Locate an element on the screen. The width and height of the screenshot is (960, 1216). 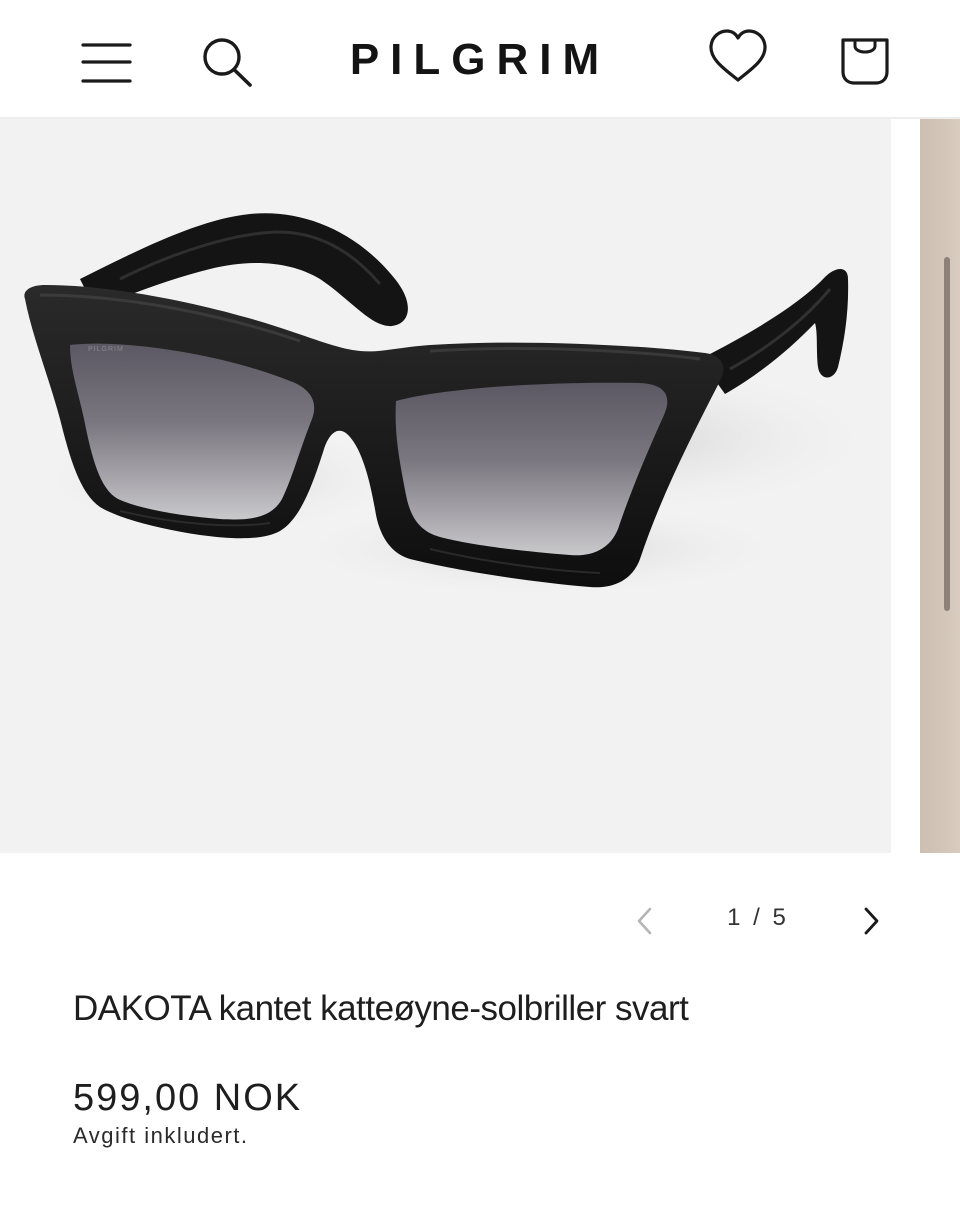
gallery-scrollbar is located at coordinates (947, 434).